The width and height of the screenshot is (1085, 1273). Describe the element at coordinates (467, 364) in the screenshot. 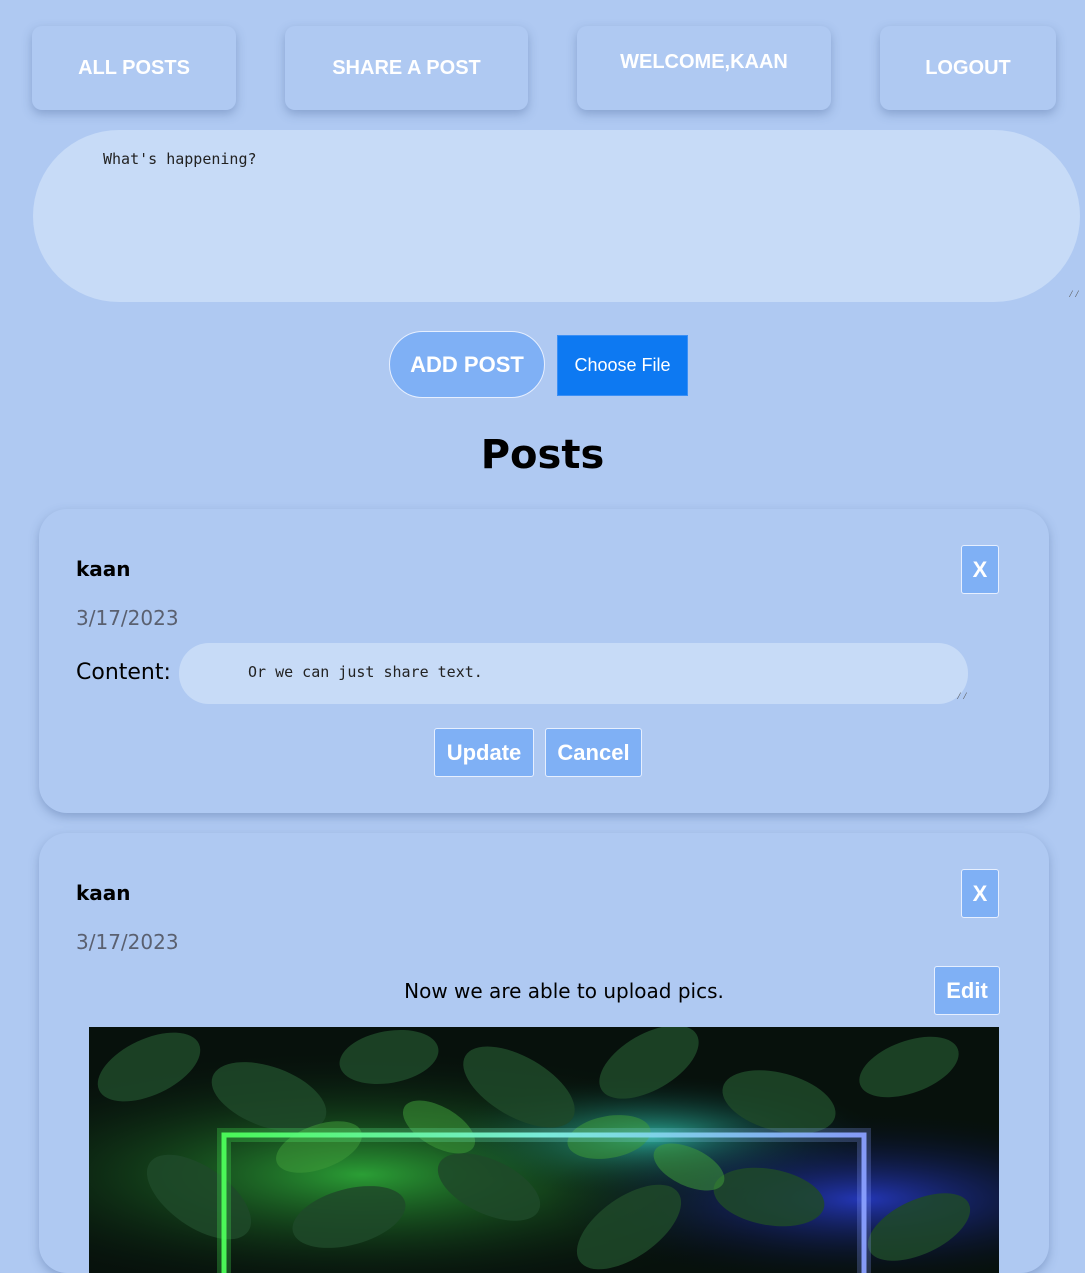

I see `add-post-button: ADD POST` at that location.